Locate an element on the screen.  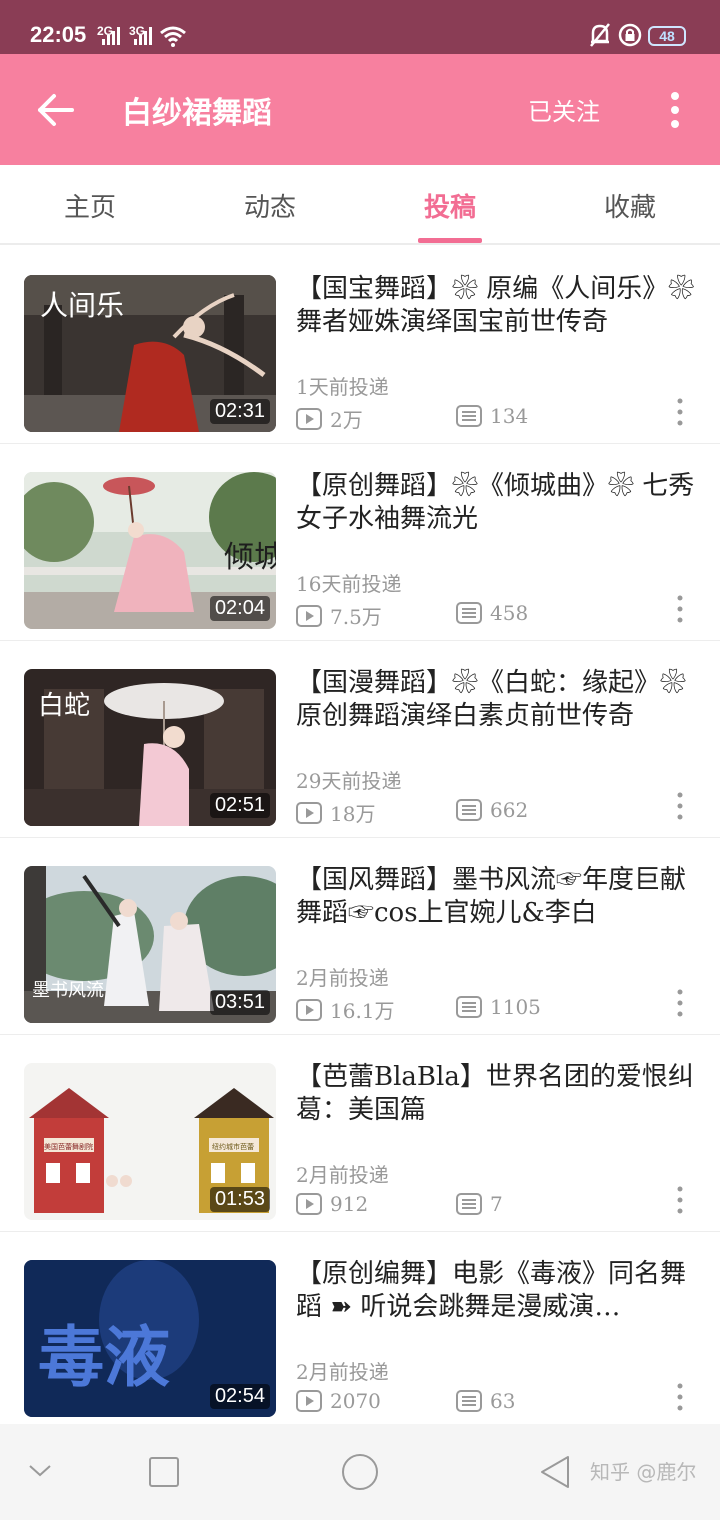
comment-count: 1105 is located at coordinates (498, 1007).